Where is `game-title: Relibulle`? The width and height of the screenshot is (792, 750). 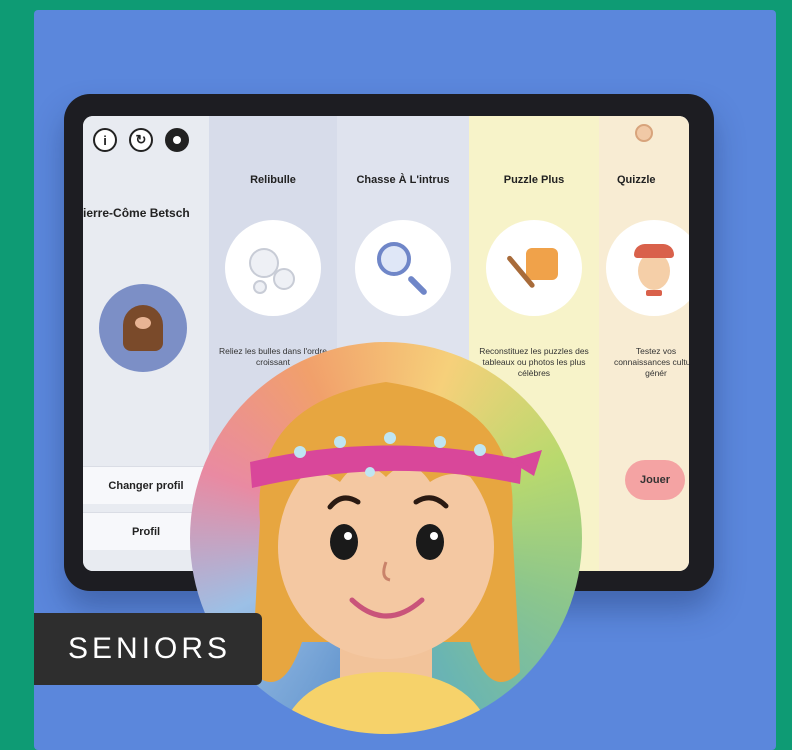
game-title: Relibulle is located at coordinates (273, 180).